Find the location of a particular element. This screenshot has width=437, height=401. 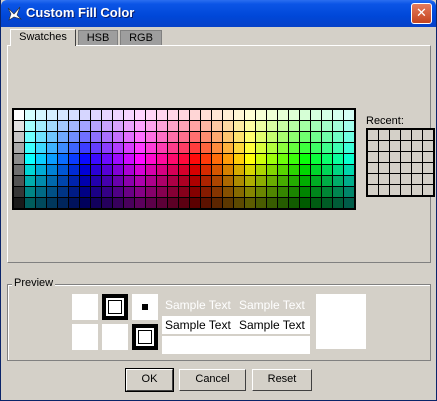

close-button: ✕ is located at coordinates (421, 13).